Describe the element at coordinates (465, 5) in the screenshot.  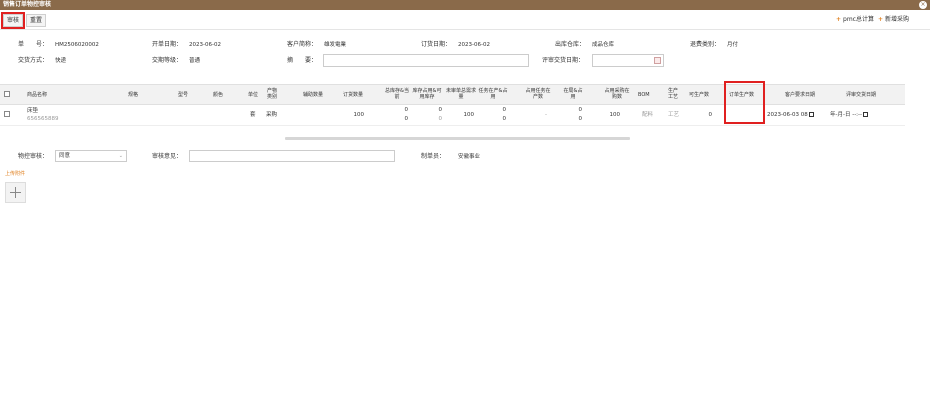
I see `window-titlebar: 销售订单物控审核 ×` at that location.